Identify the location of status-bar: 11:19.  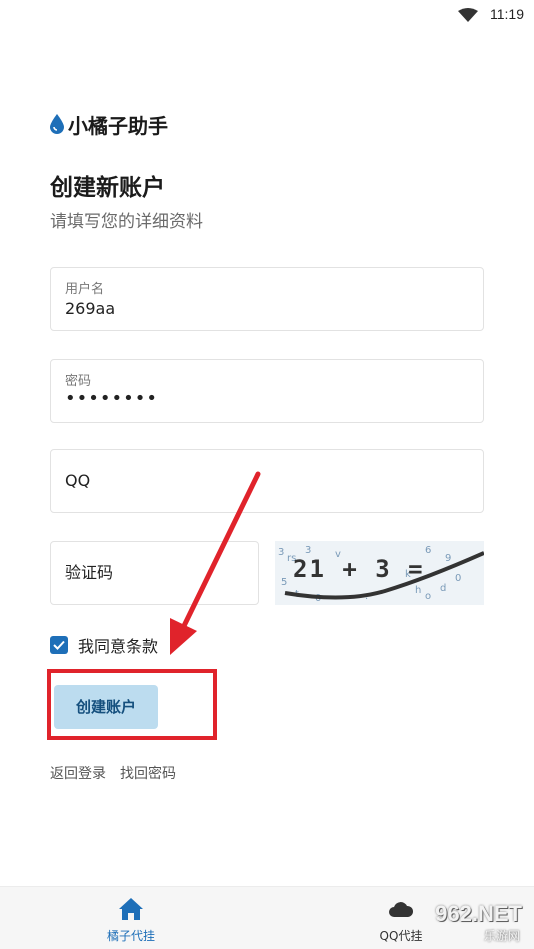
(267, 15).